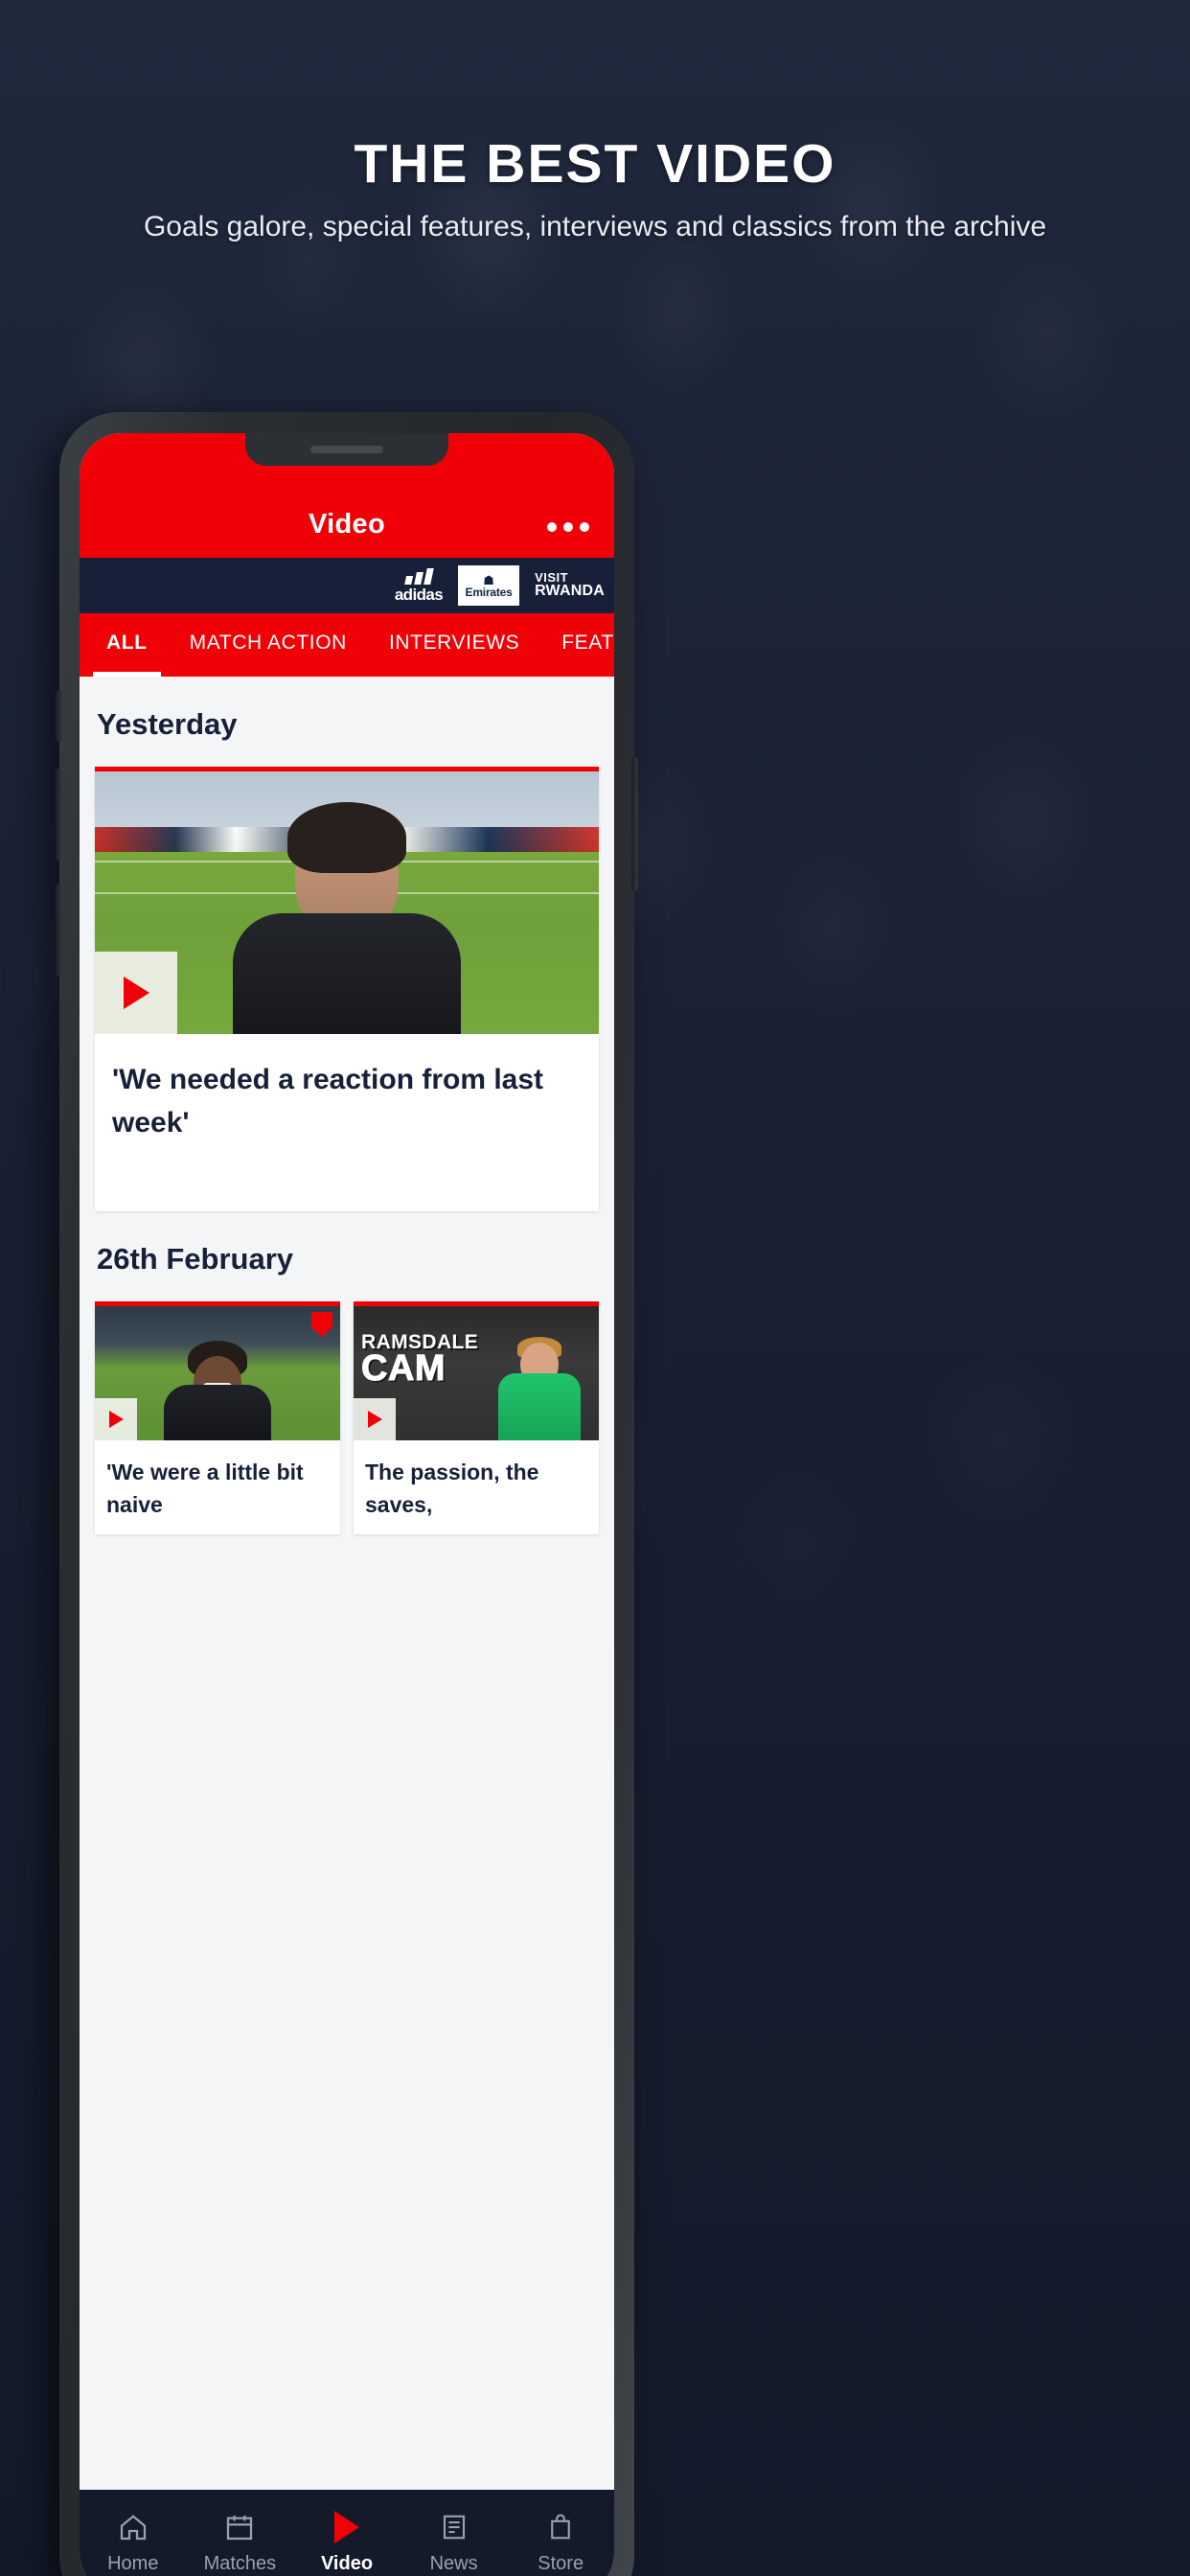 The width and height of the screenshot is (1190, 2576). I want to click on video-headline: 'We needed a reaction from last week', so click(347, 1122).